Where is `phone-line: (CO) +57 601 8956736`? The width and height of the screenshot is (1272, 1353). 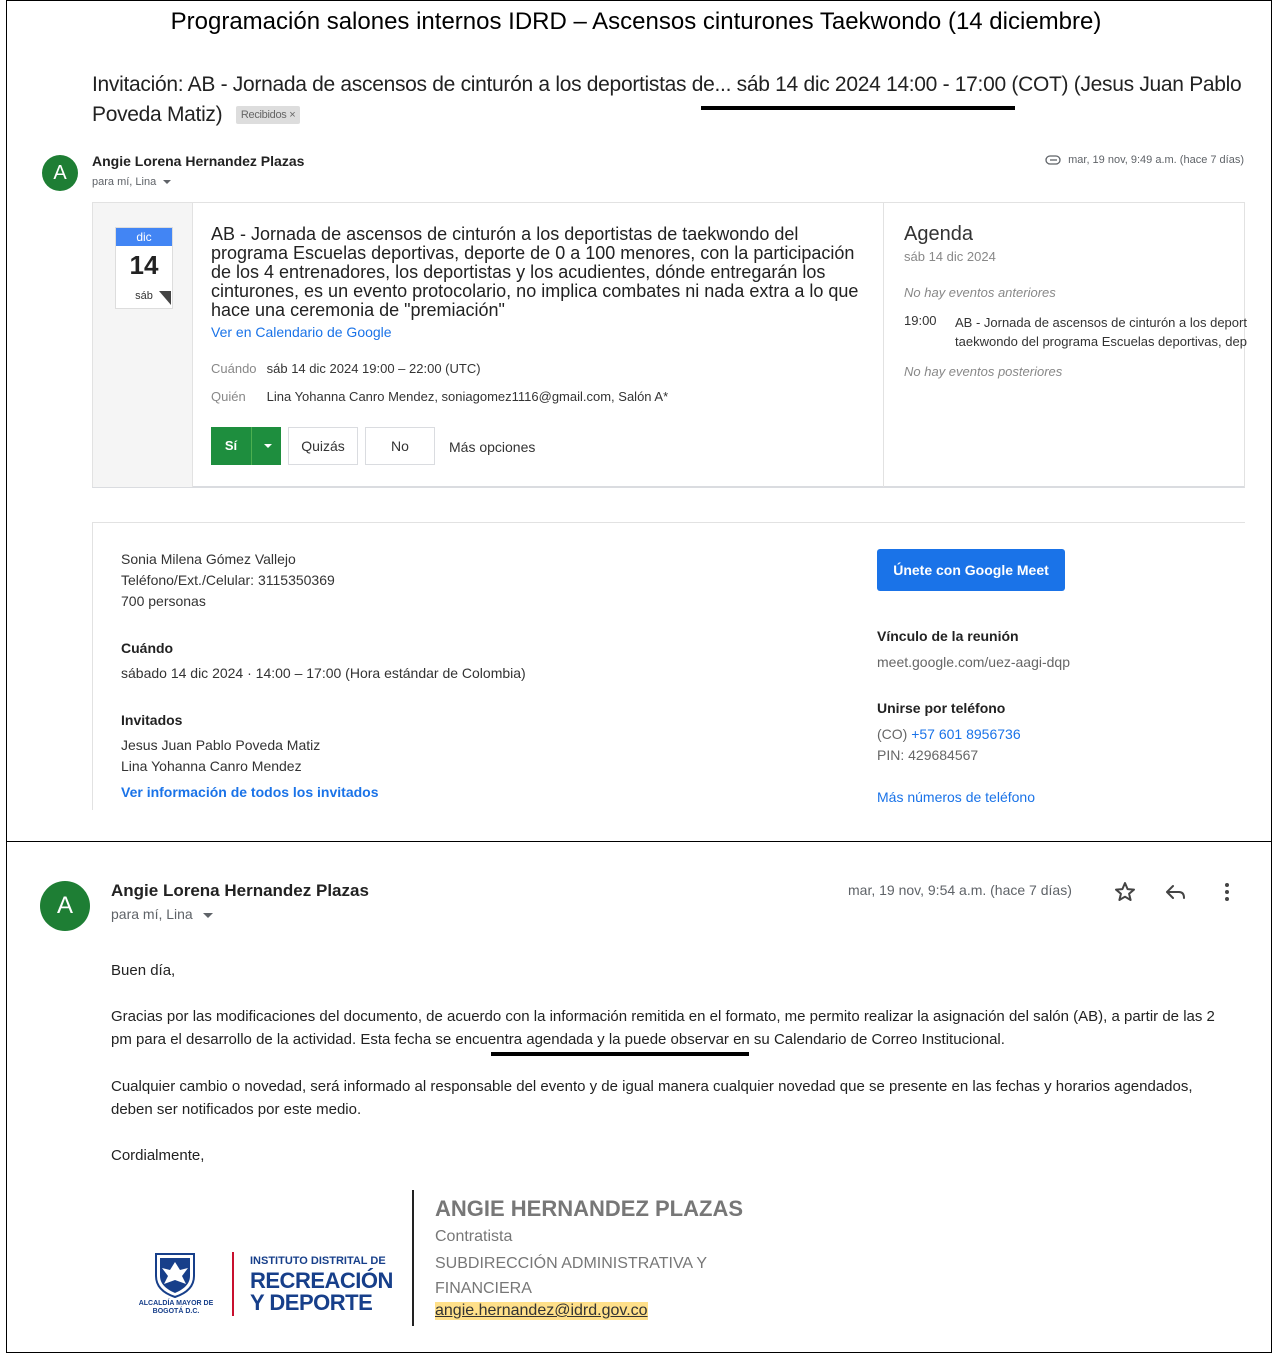
phone-line: (CO) +57 601 8956736 is located at coordinates (949, 734).